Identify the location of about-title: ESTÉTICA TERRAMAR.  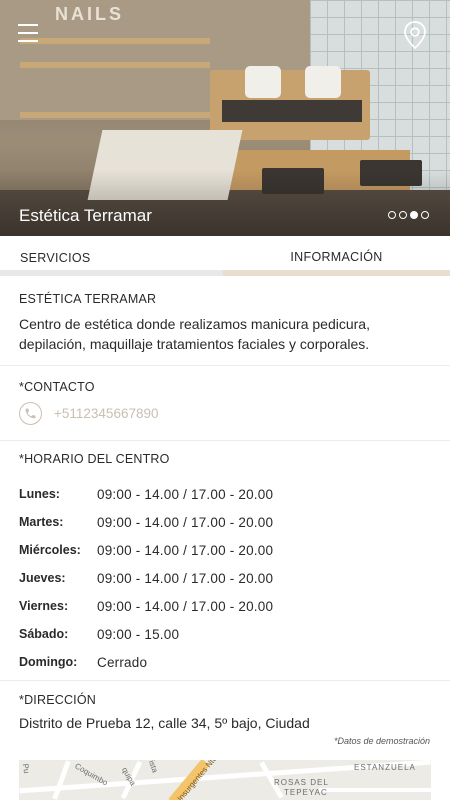
(88, 299).